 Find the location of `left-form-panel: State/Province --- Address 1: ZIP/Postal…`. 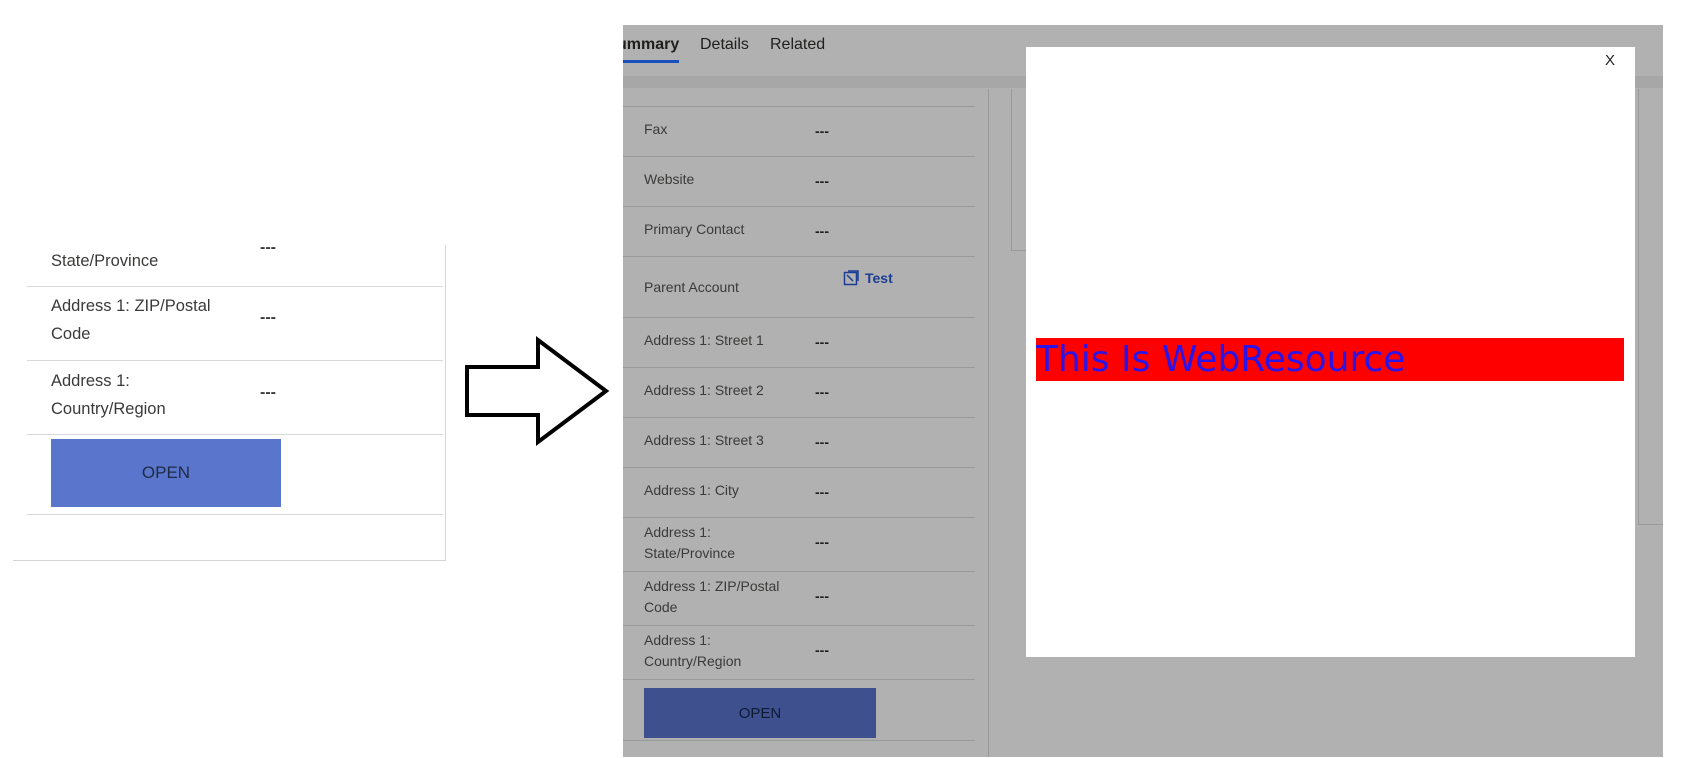

left-form-panel: State/Province --- Address 1: ZIP/Postal… is located at coordinates (229, 400).